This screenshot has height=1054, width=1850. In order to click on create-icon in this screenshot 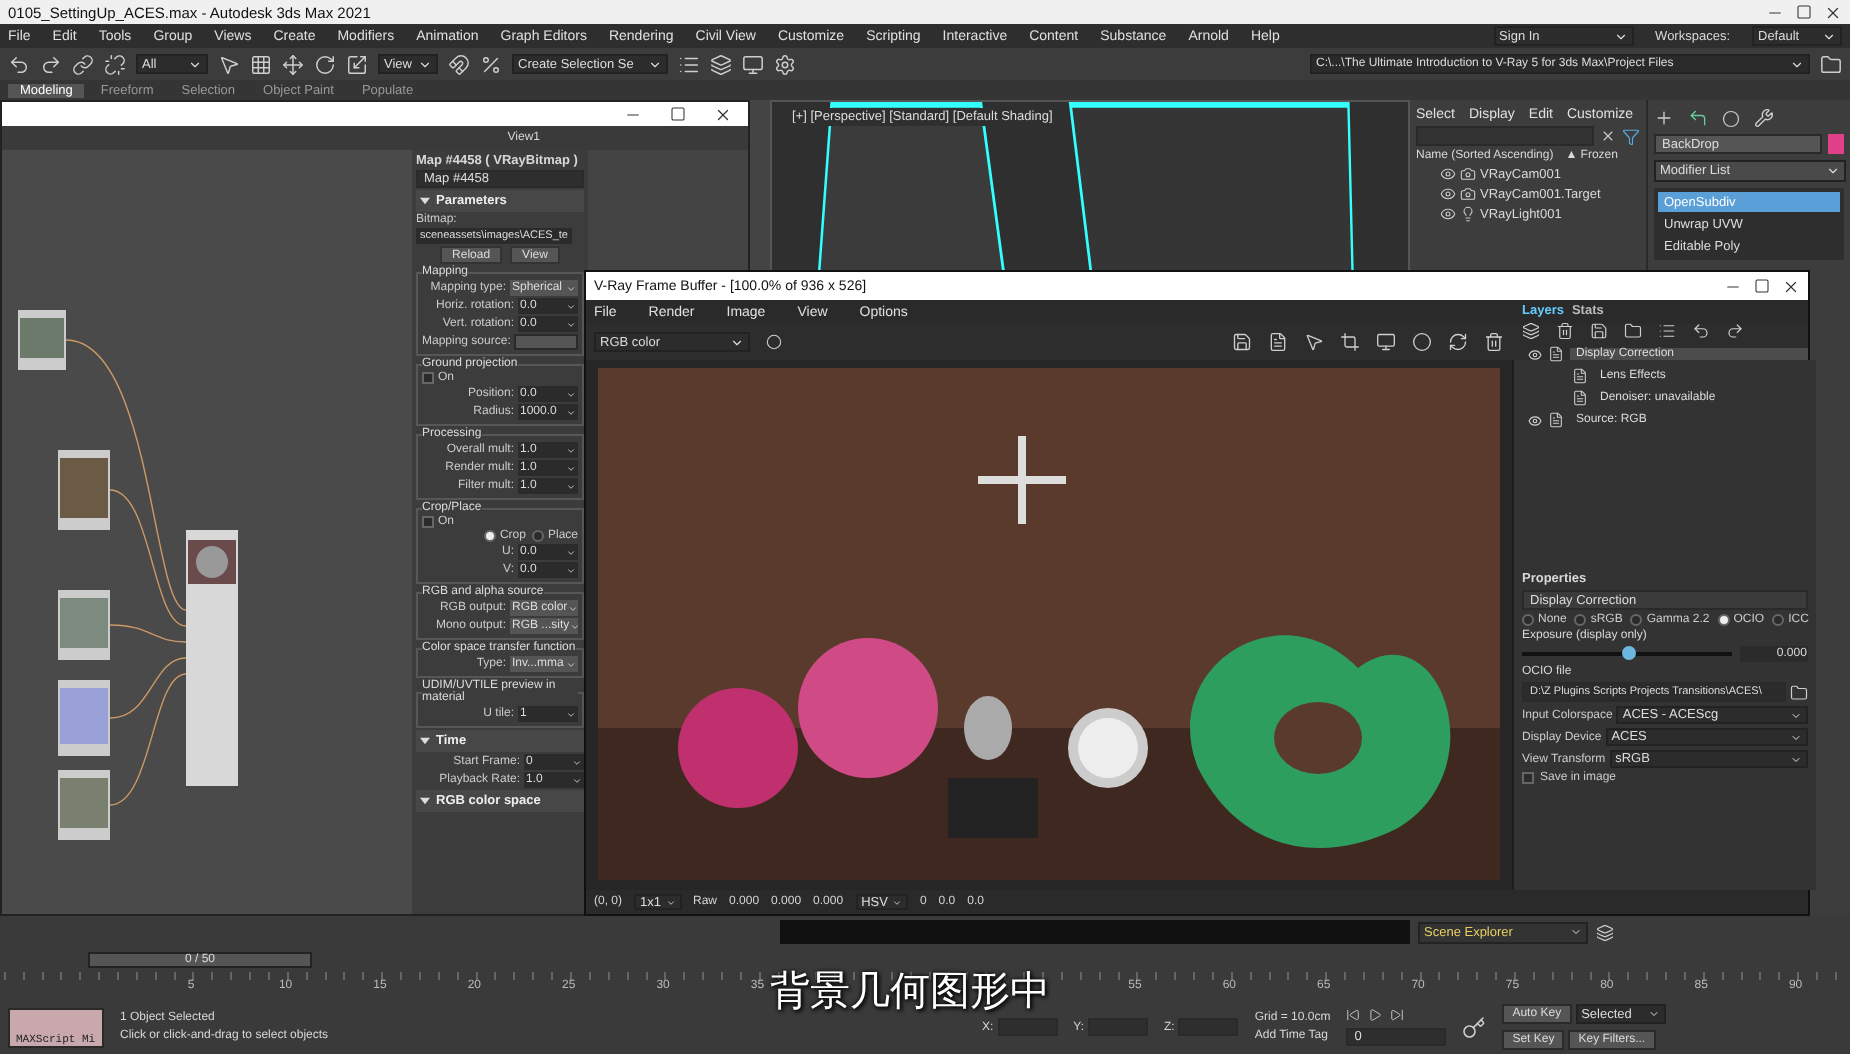, I will do `click(1664, 118)`.